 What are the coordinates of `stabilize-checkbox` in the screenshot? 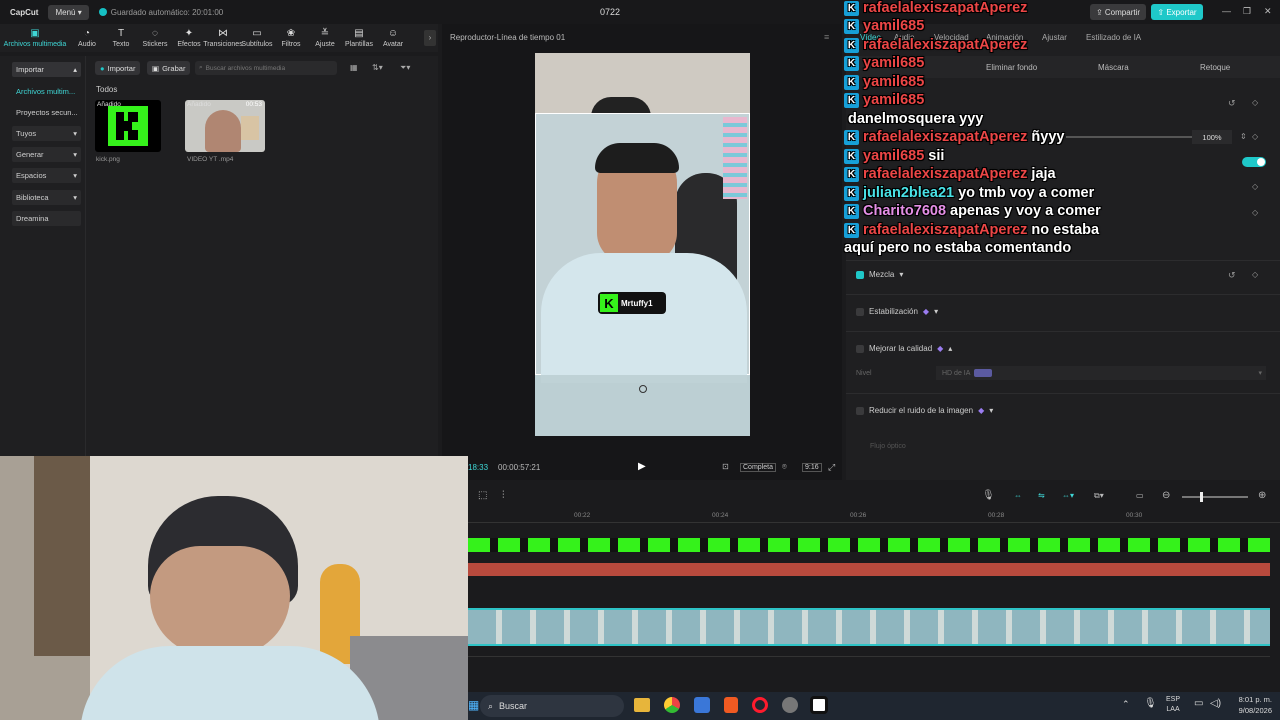 It's located at (860, 311).